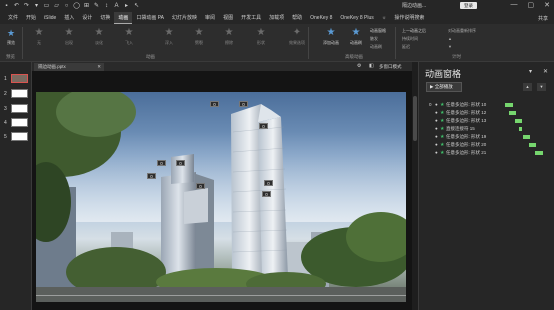 The image size is (554, 310). I want to click on pointer-icon: ↖, so click(136, 6).